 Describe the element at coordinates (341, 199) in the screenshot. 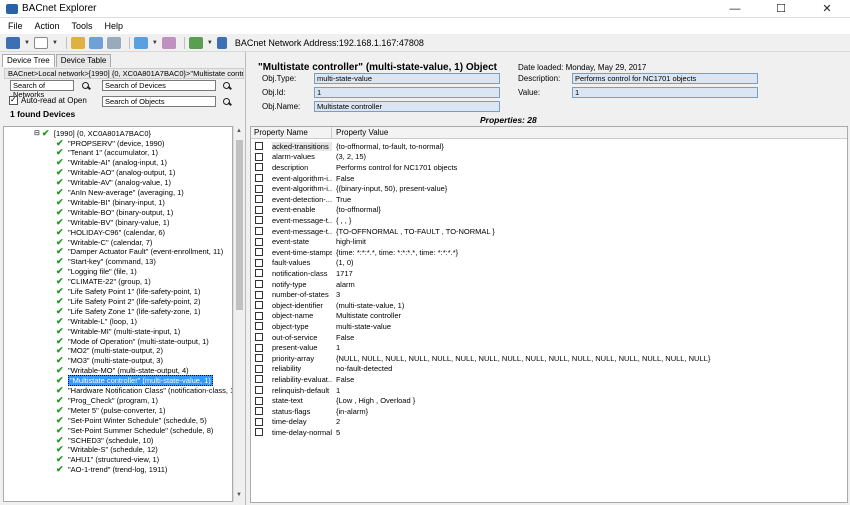

I see `property-value: True` at that location.